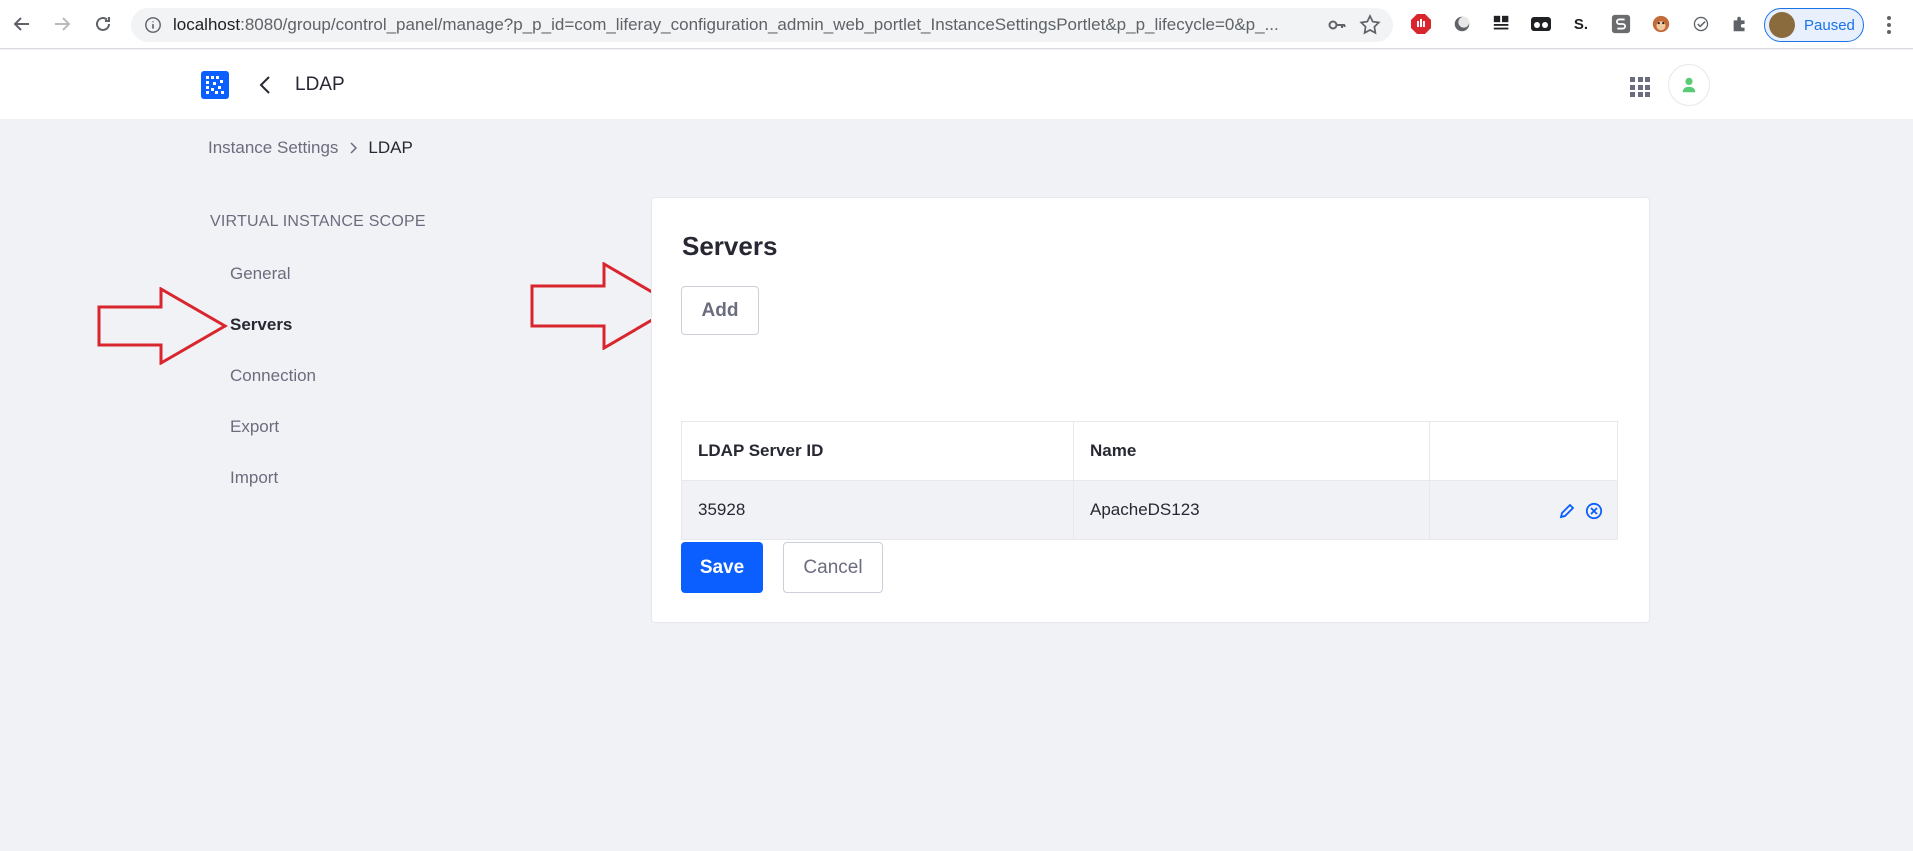 This screenshot has width=1913, height=851. I want to click on column-header-actions, so click(1523, 451).